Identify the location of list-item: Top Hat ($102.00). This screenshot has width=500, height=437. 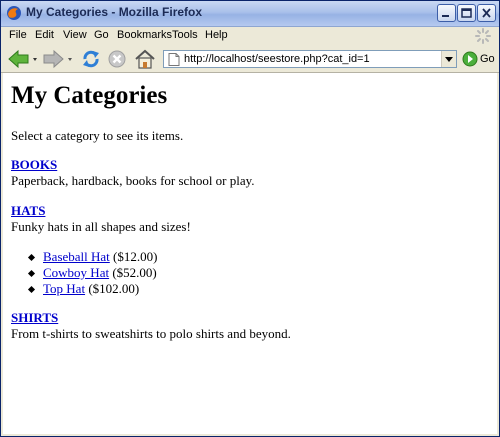
(90, 289).